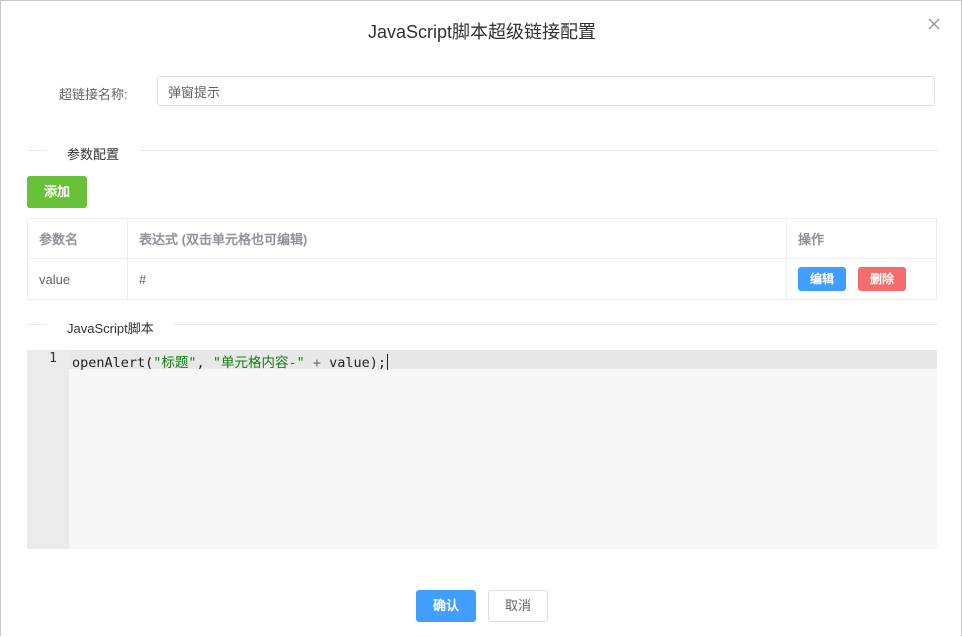  I want to click on code-function: openAlert(, so click(113, 363).